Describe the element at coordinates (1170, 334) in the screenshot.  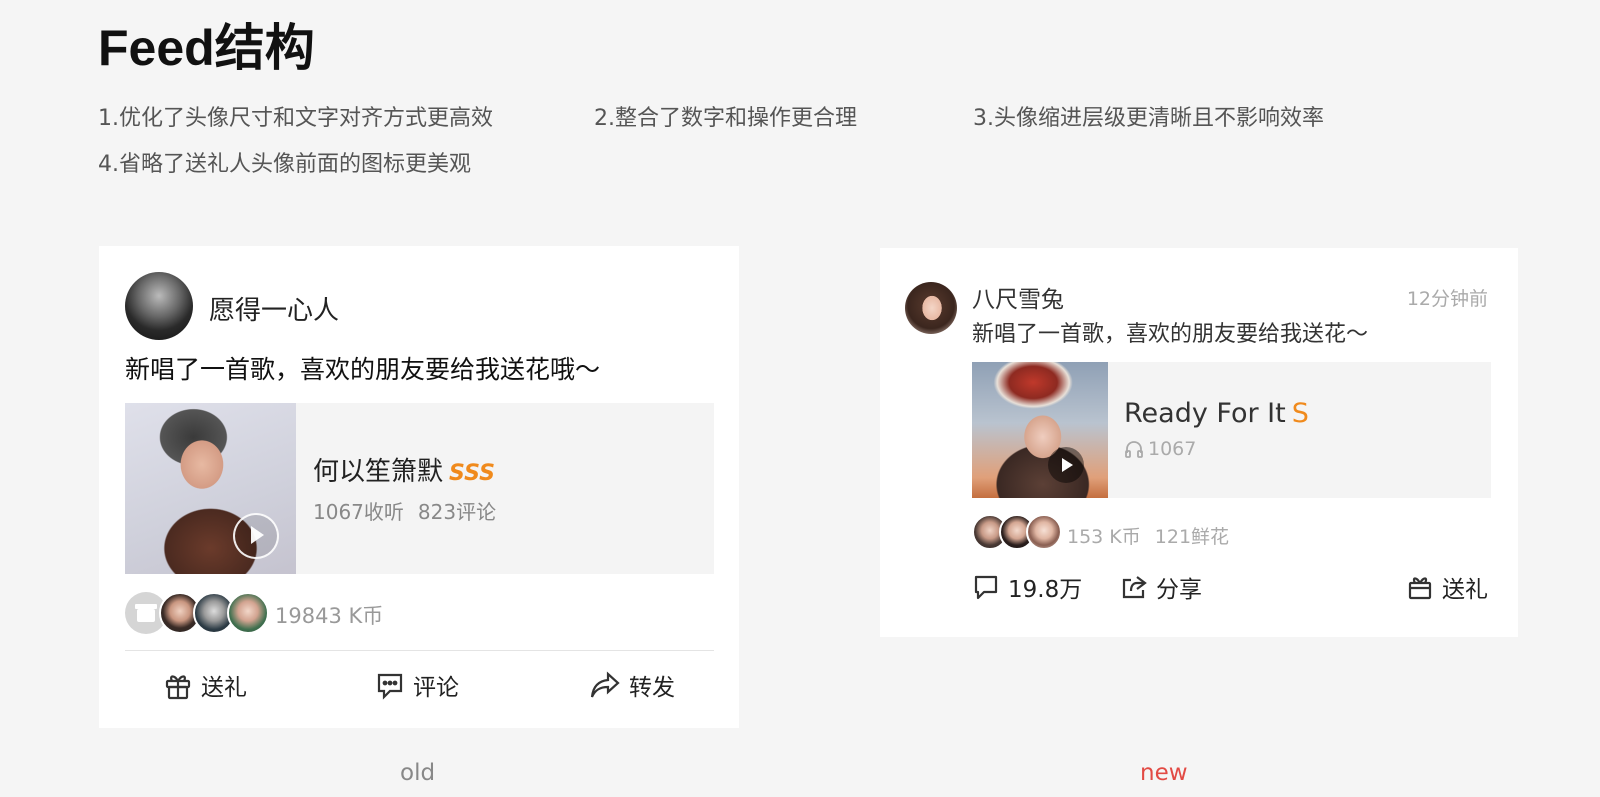
I see `post-text: 新唱了一首歌，喜欢的朋友要给我送花～` at that location.